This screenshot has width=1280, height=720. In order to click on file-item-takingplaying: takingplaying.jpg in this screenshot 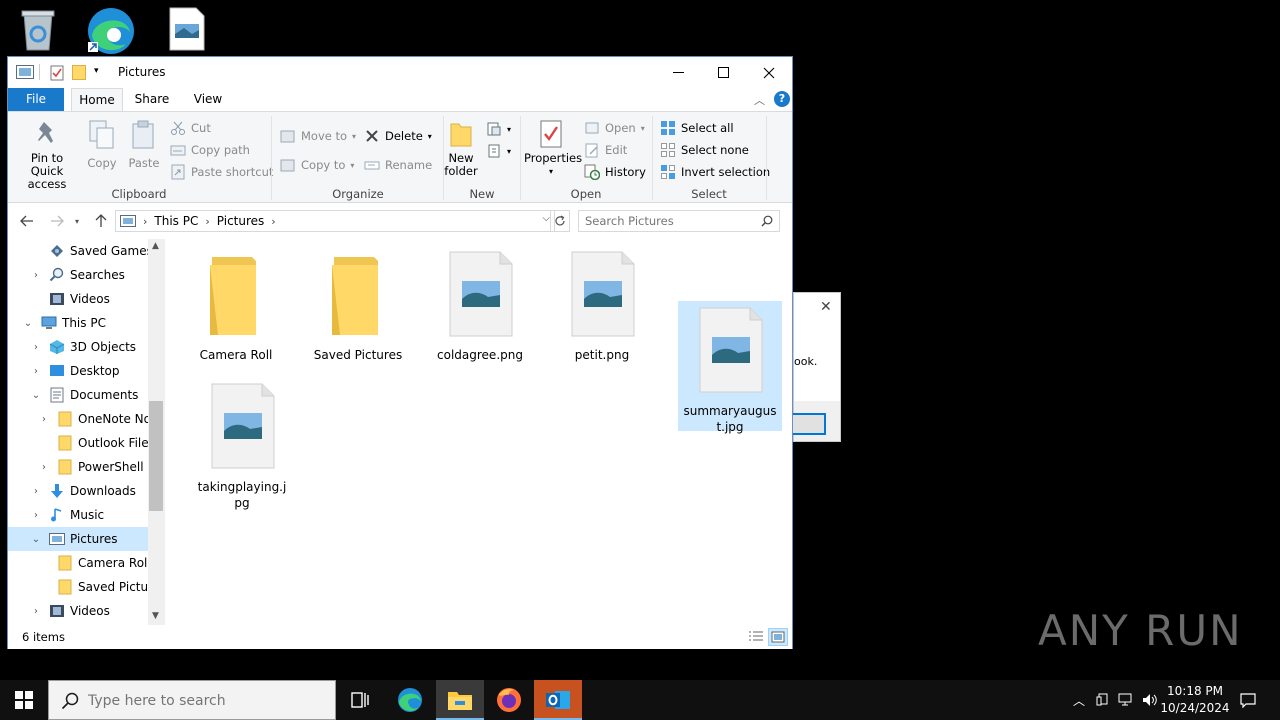, I will do `click(242, 444)`.